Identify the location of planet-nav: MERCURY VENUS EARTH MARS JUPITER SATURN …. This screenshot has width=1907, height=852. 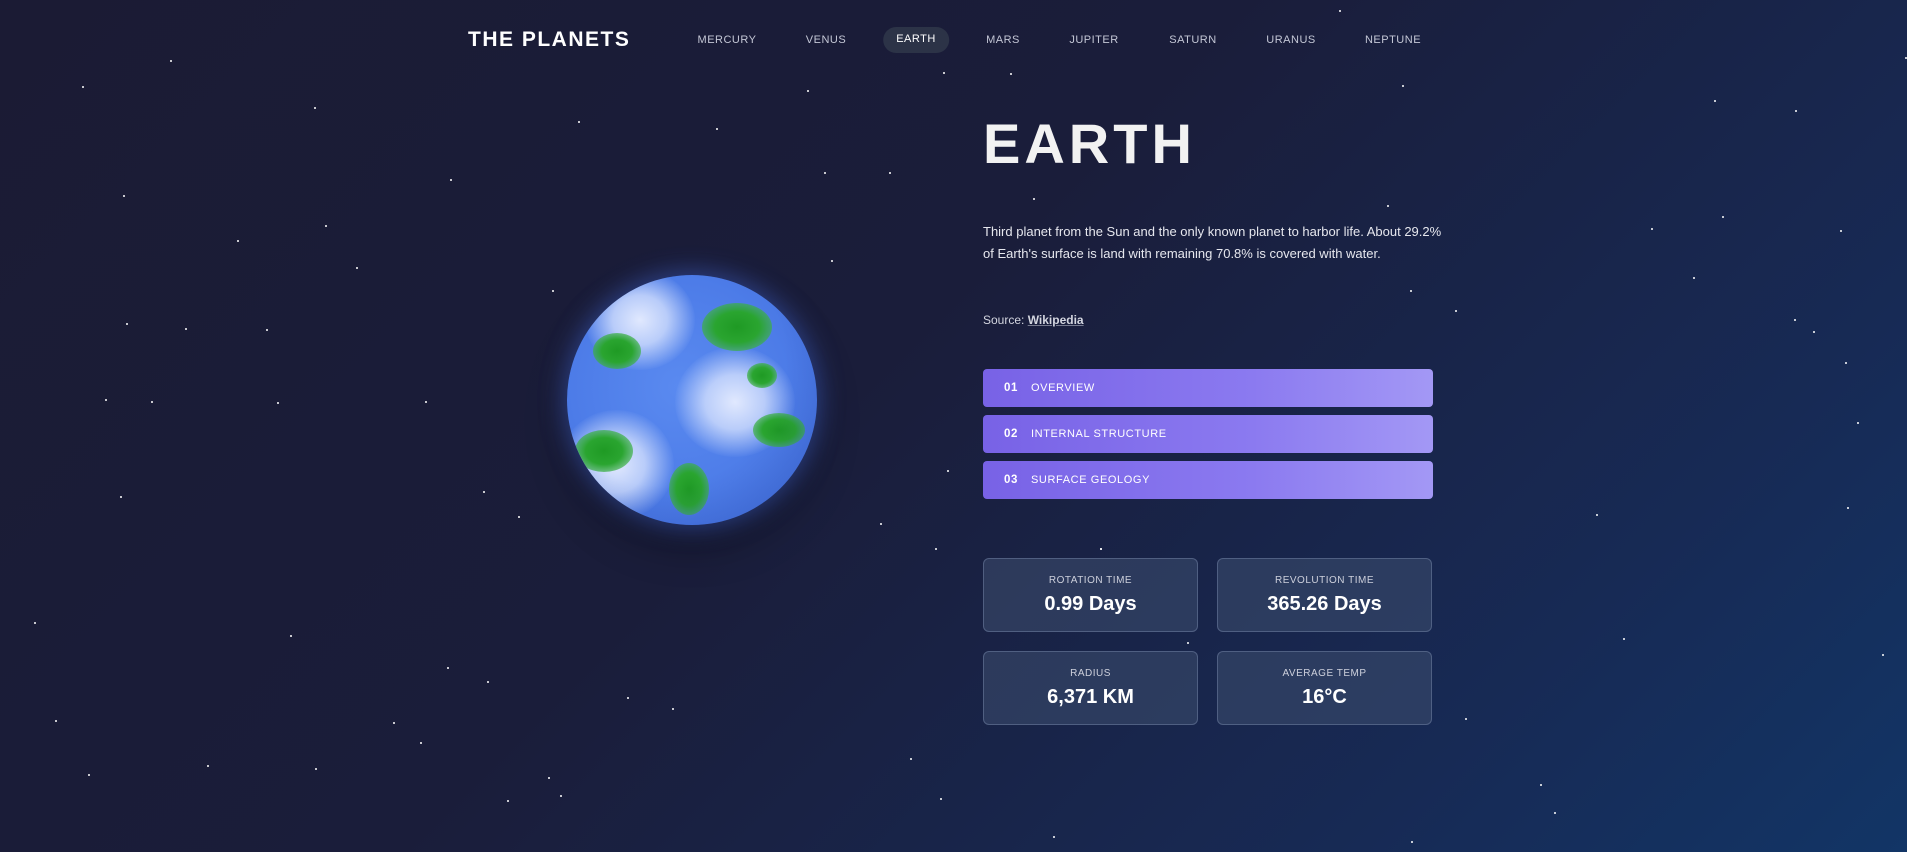
(953, 40).